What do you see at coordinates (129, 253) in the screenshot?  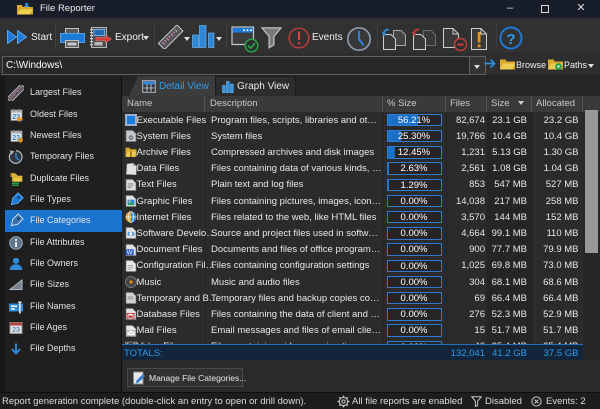 I see `svg-text: W` at bounding box center [129, 253].